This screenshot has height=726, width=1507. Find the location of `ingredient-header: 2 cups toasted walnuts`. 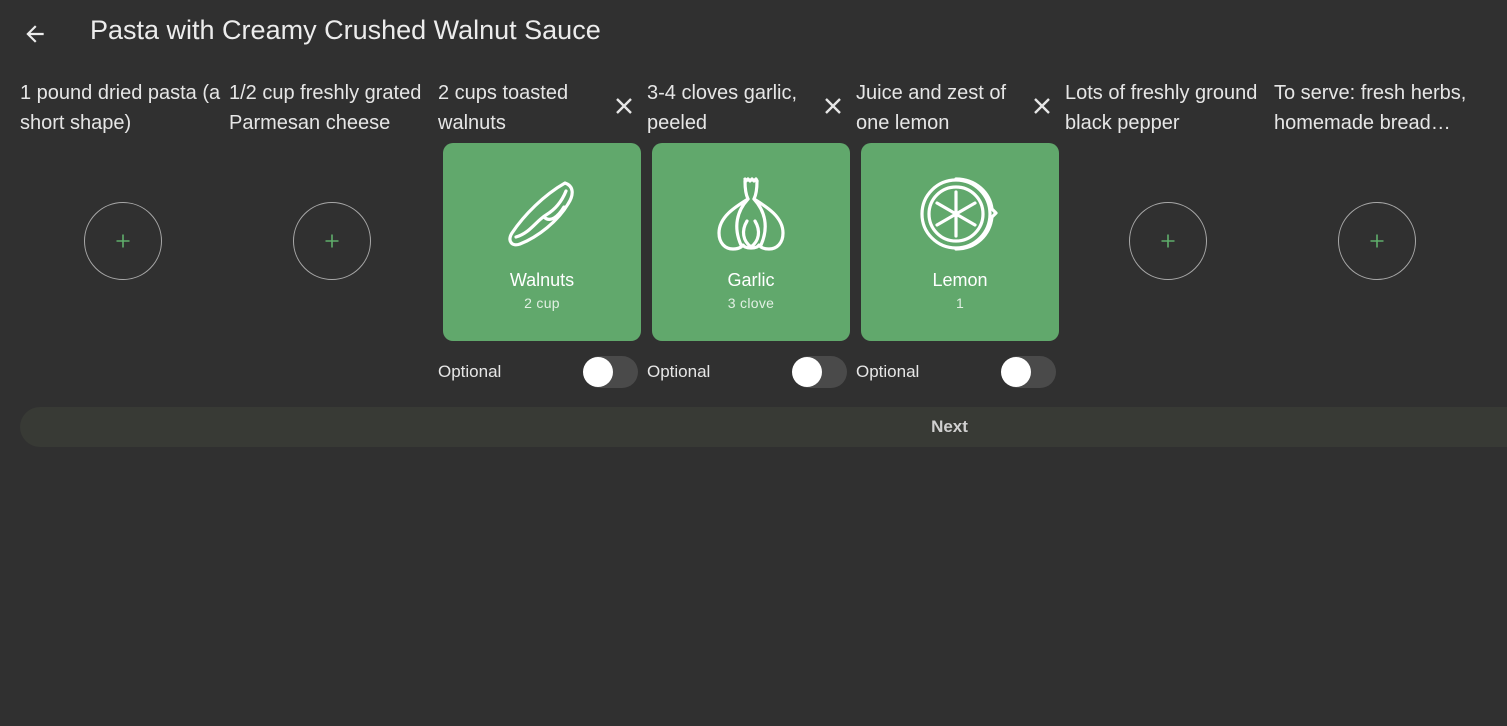

ingredient-header: 2 cups toasted walnuts is located at coordinates (542, 109).